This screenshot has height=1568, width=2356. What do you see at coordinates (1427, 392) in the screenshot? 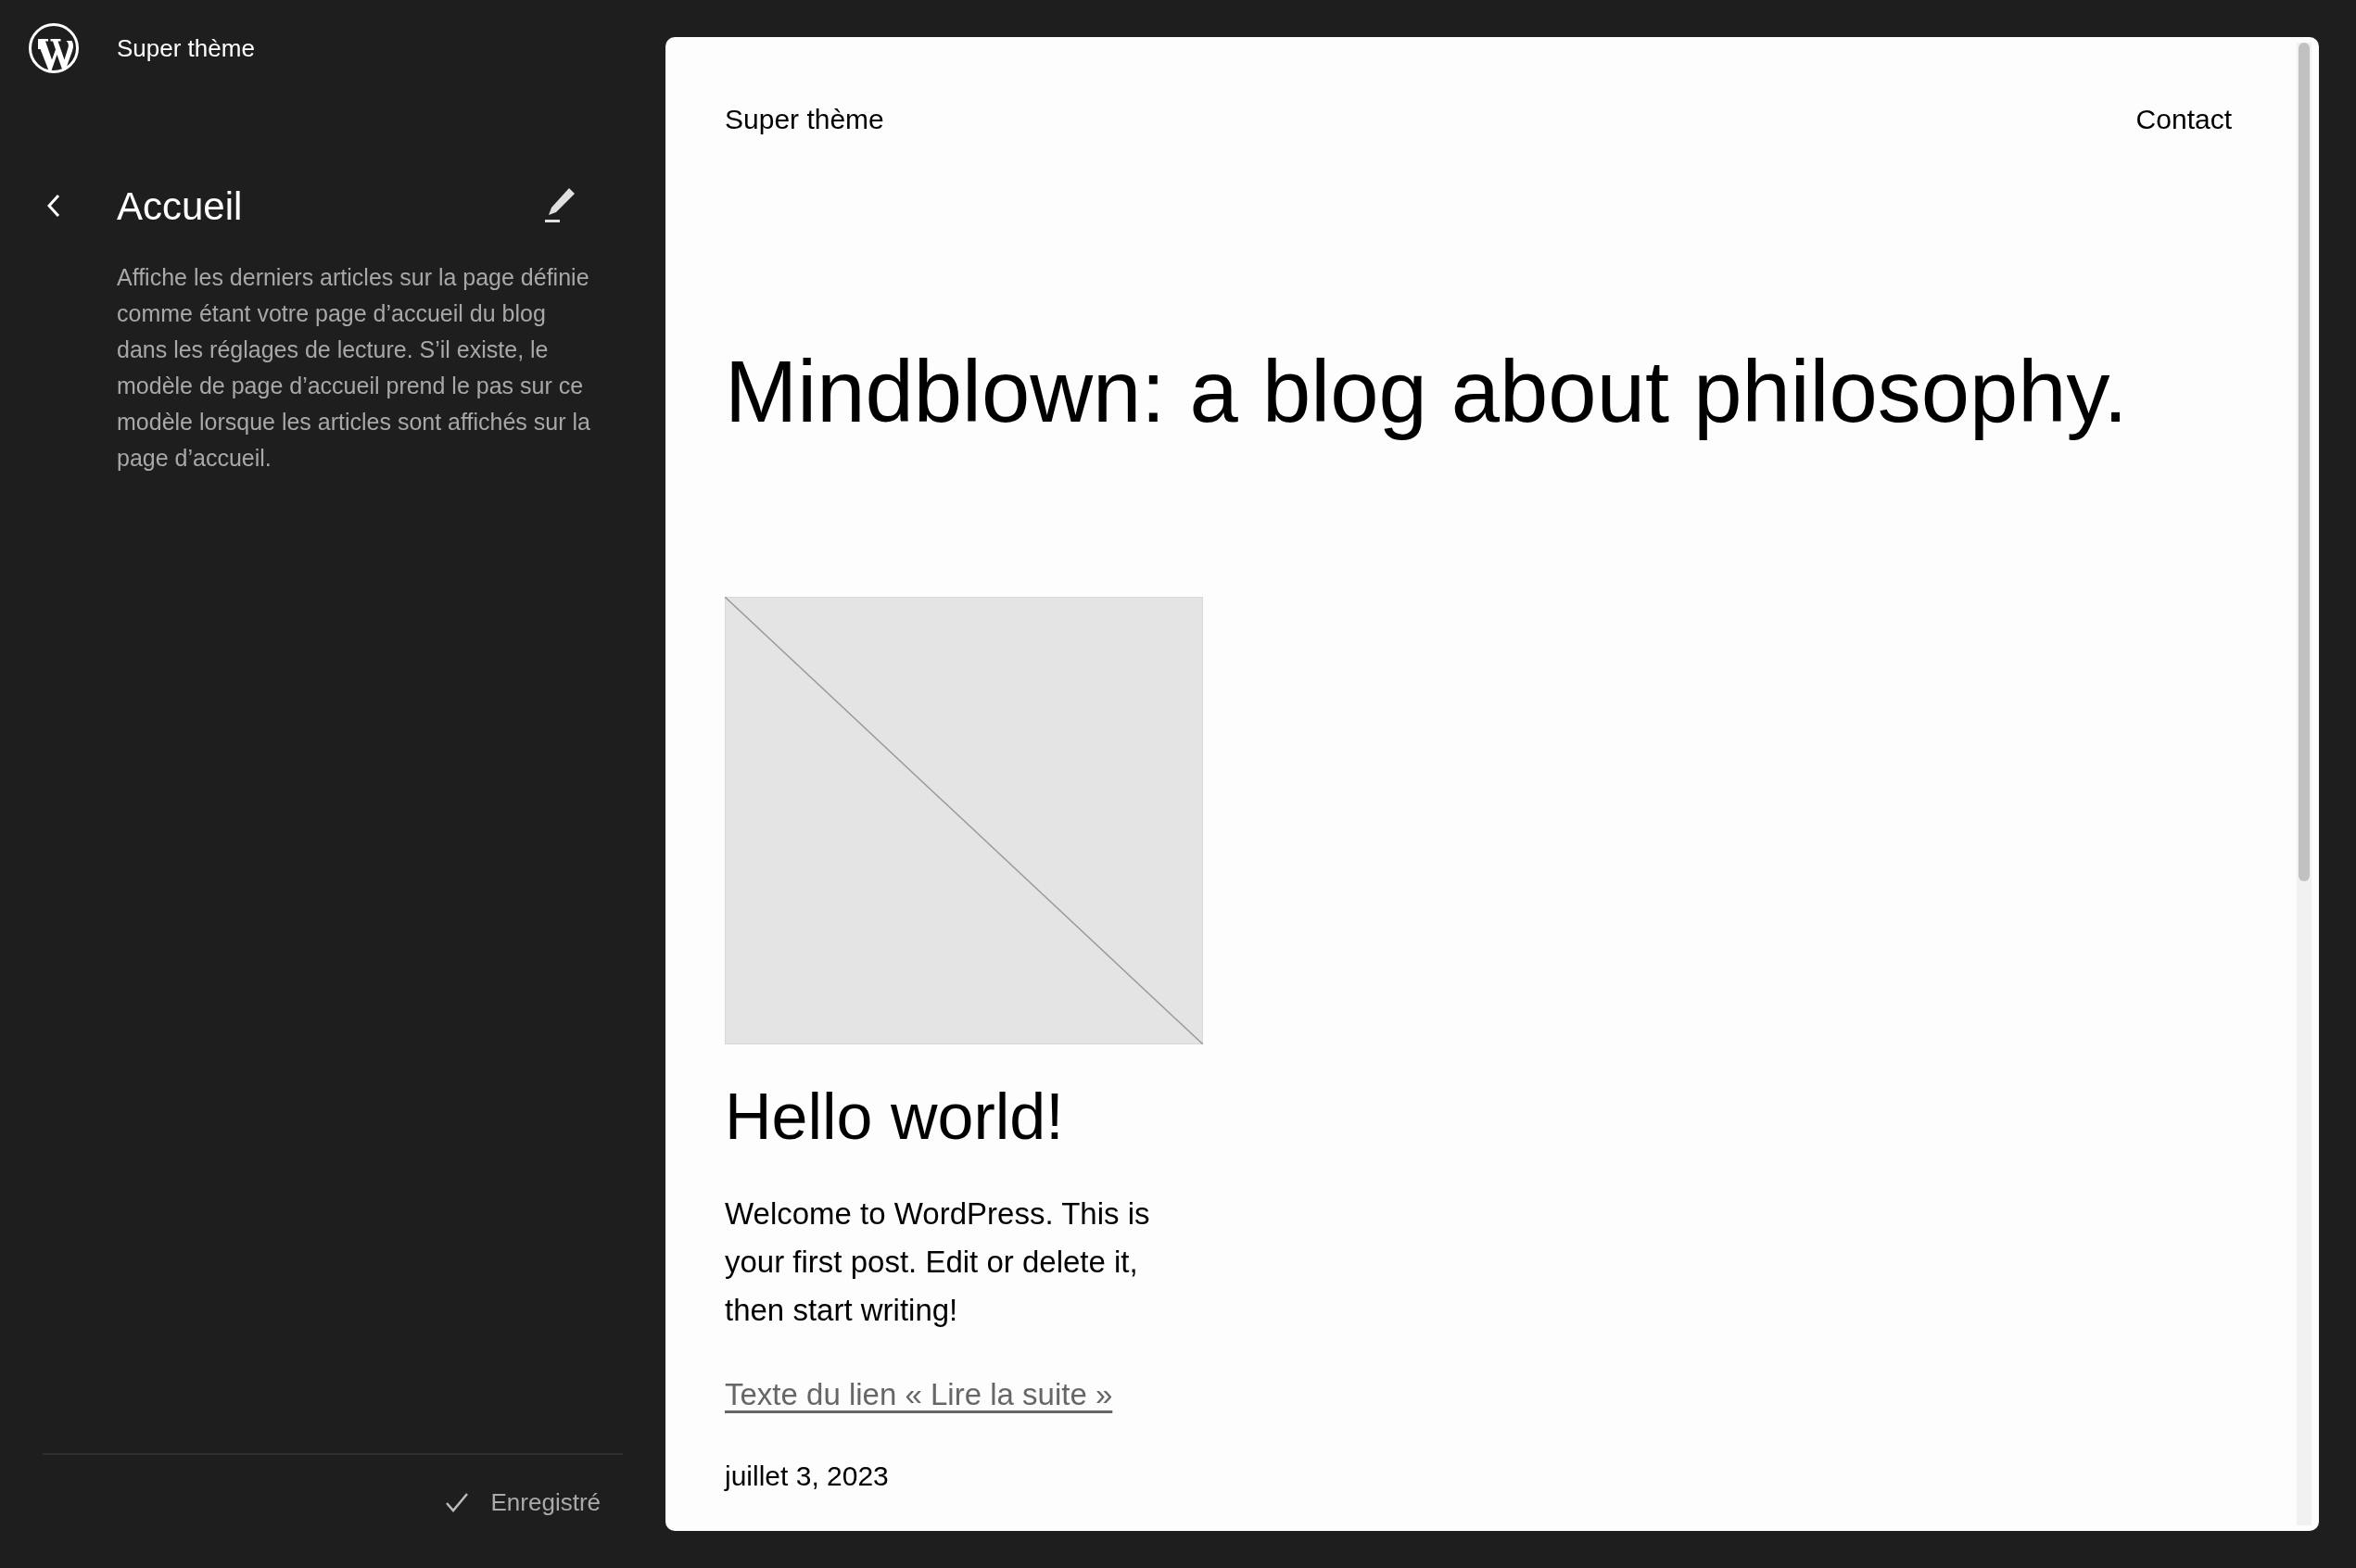
I see `page-heading: Mindblown: a blog about philosophy.` at bounding box center [1427, 392].